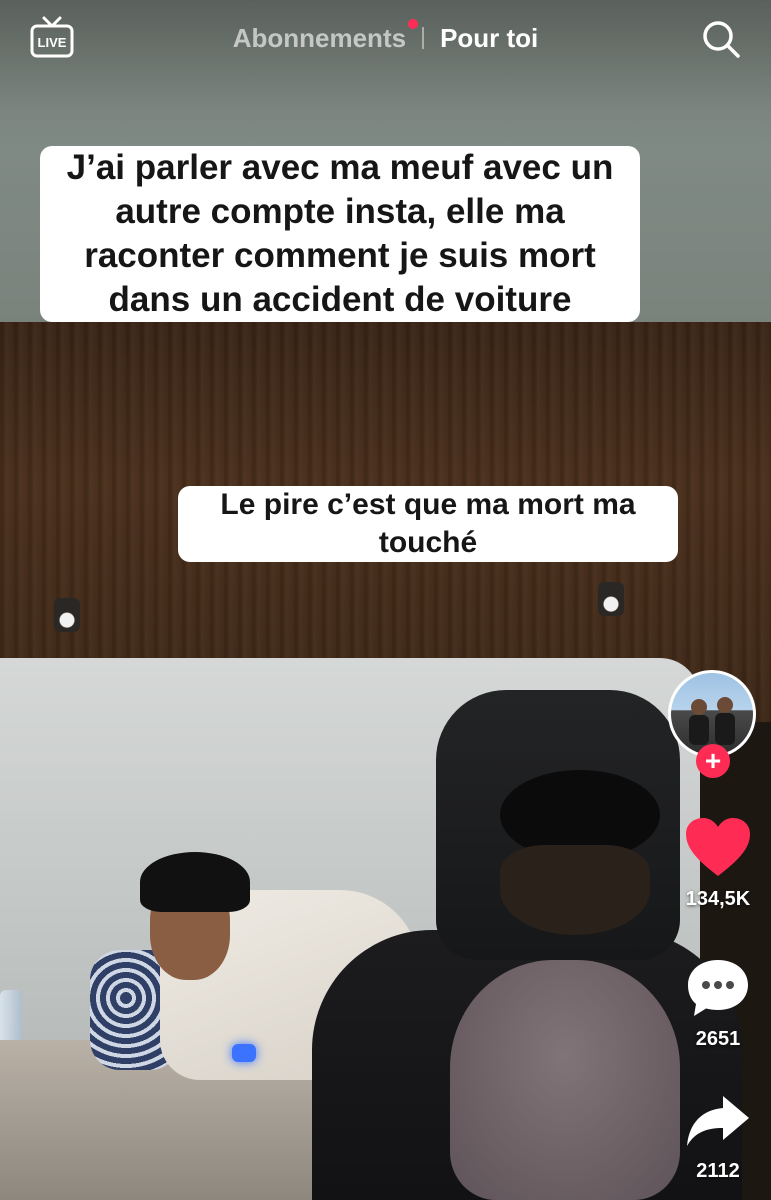  I want to click on caption-sticker-secondary: Le pire c’est que ma mort ma touché, so click(428, 524).